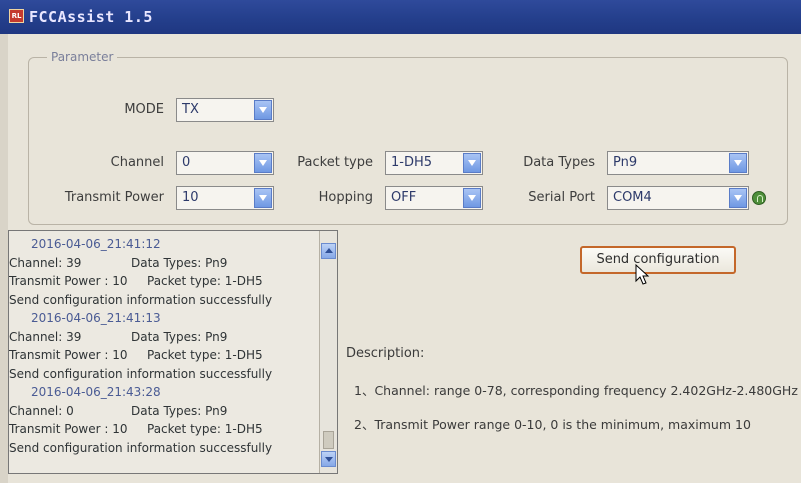 The height and width of the screenshot is (483, 801). What do you see at coordinates (632, 197) in the screenshot?
I see `serial-port-value: COM4` at bounding box center [632, 197].